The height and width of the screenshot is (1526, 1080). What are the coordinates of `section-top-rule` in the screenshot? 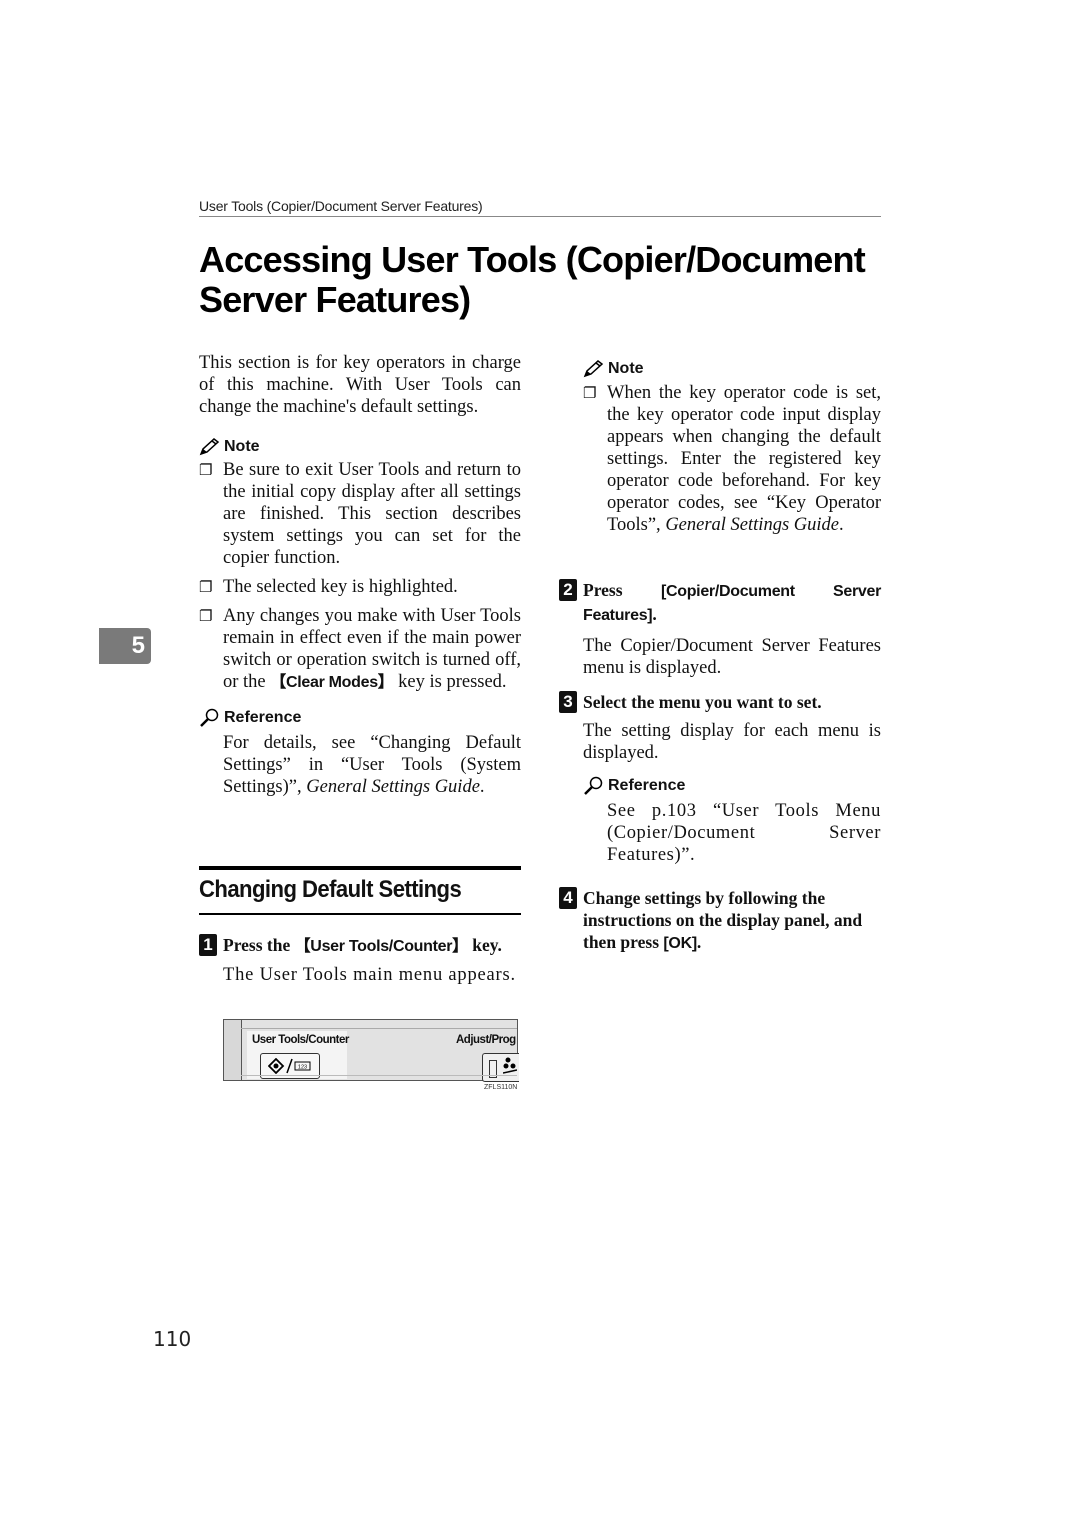 It's located at (360, 868).